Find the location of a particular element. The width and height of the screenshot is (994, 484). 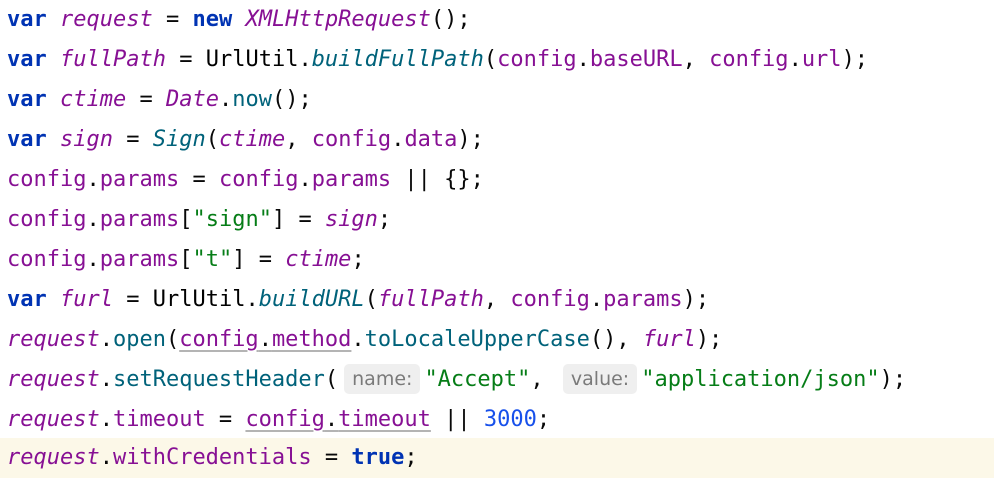

code-line: var ctime = Date.now(); is located at coordinates (497, 100).